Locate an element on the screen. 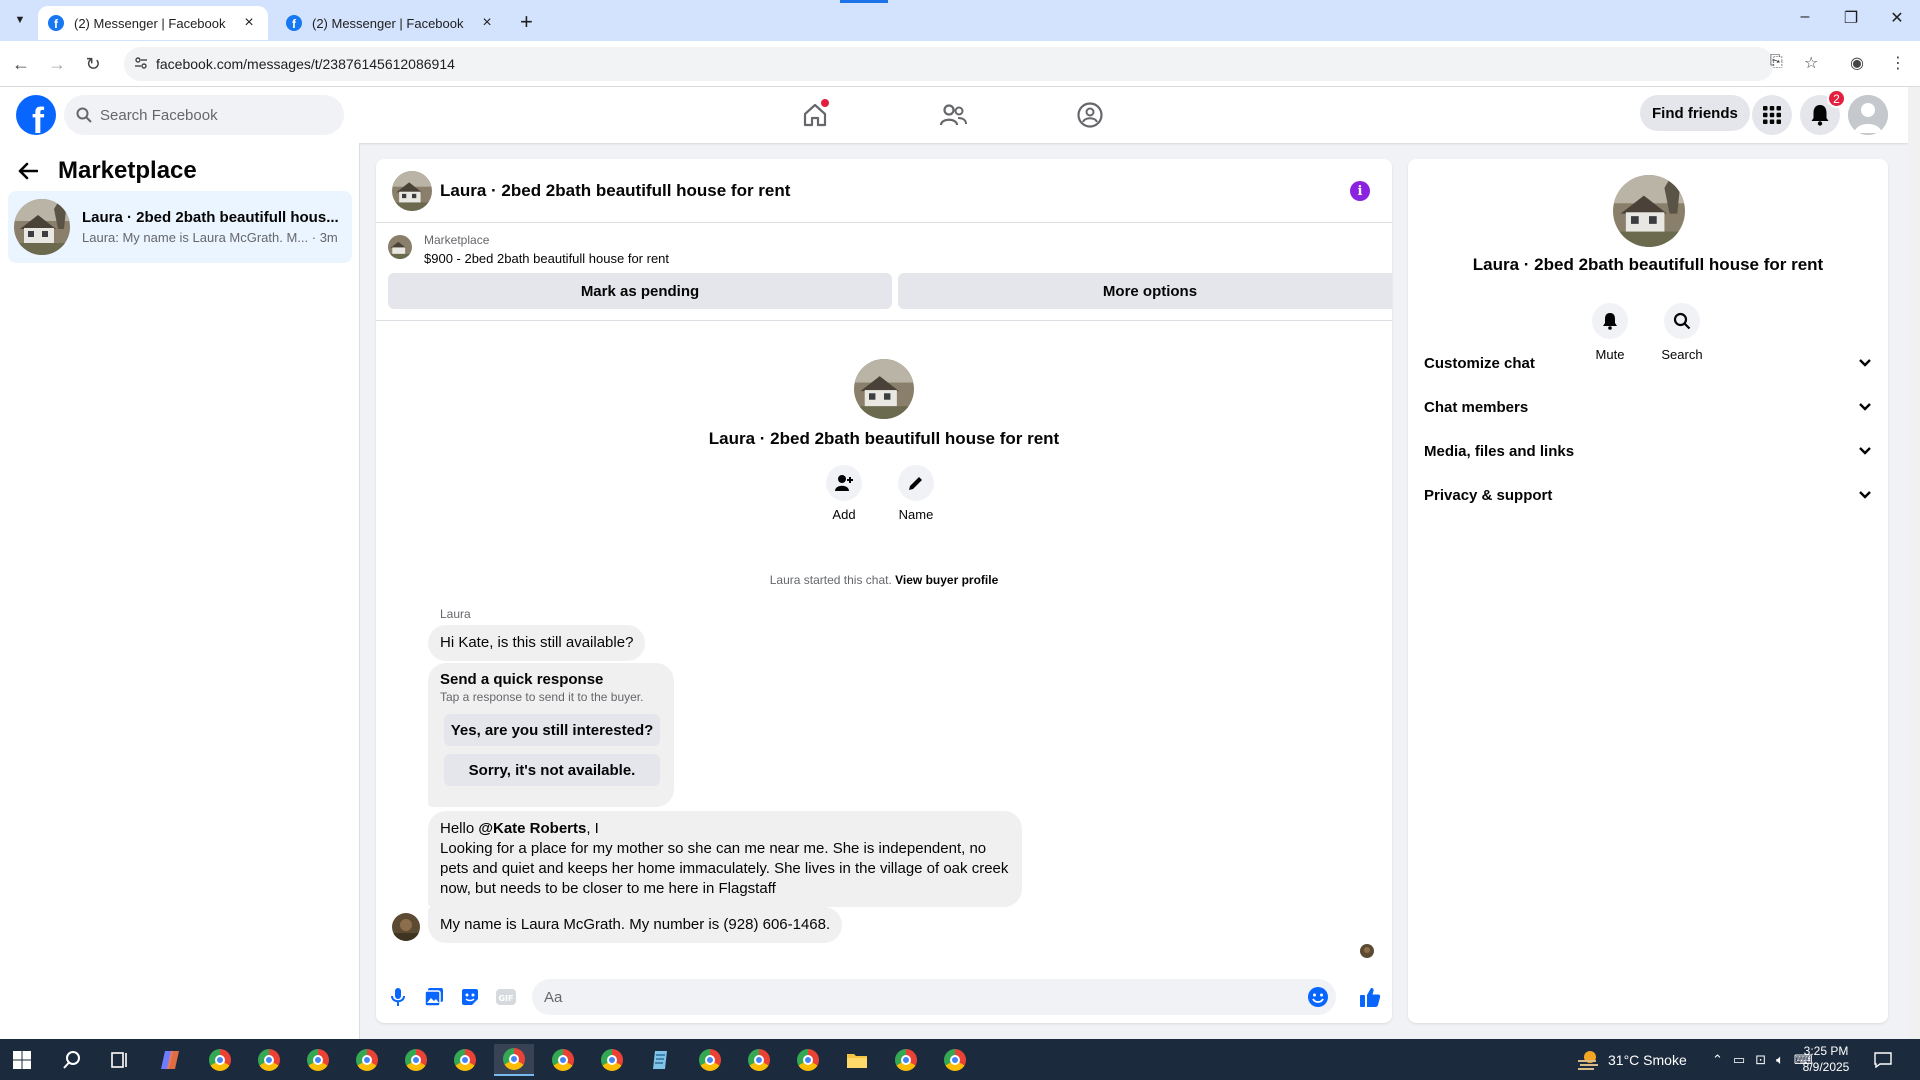 The image size is (1920, 1080). svg-text: GIF is located at coordinates (505, 998).